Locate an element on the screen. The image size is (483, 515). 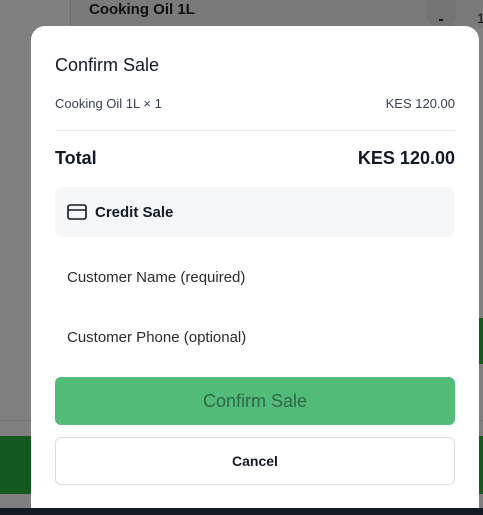
divider is located at coordinates (255, 130).